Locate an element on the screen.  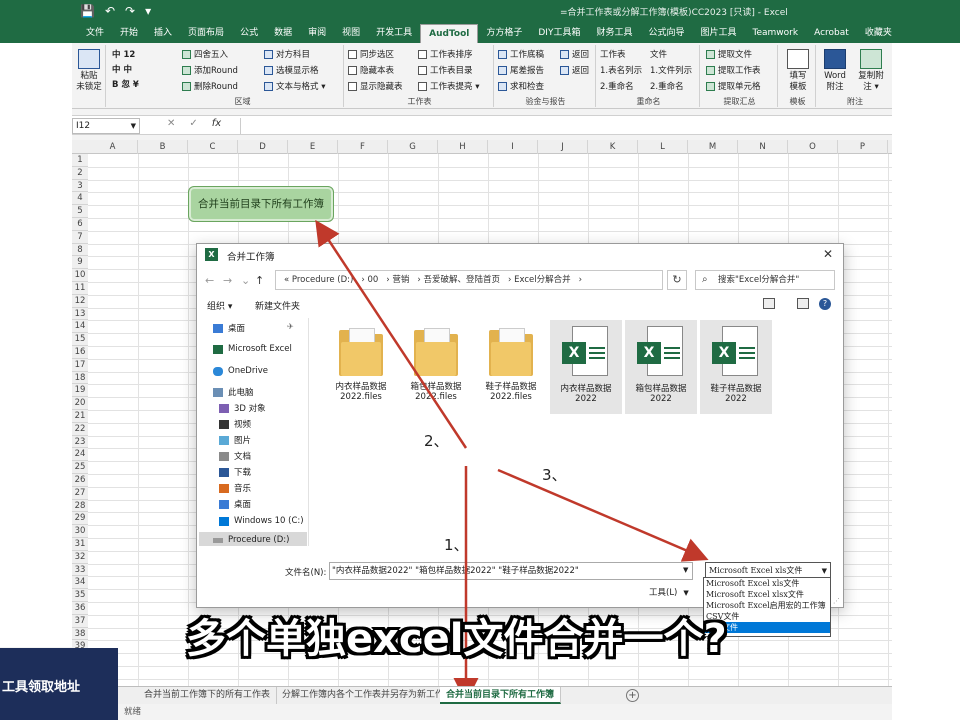
merge-workbooks-button: 合并当前目录下所有工作簿 is located at coordinates (261, 204).